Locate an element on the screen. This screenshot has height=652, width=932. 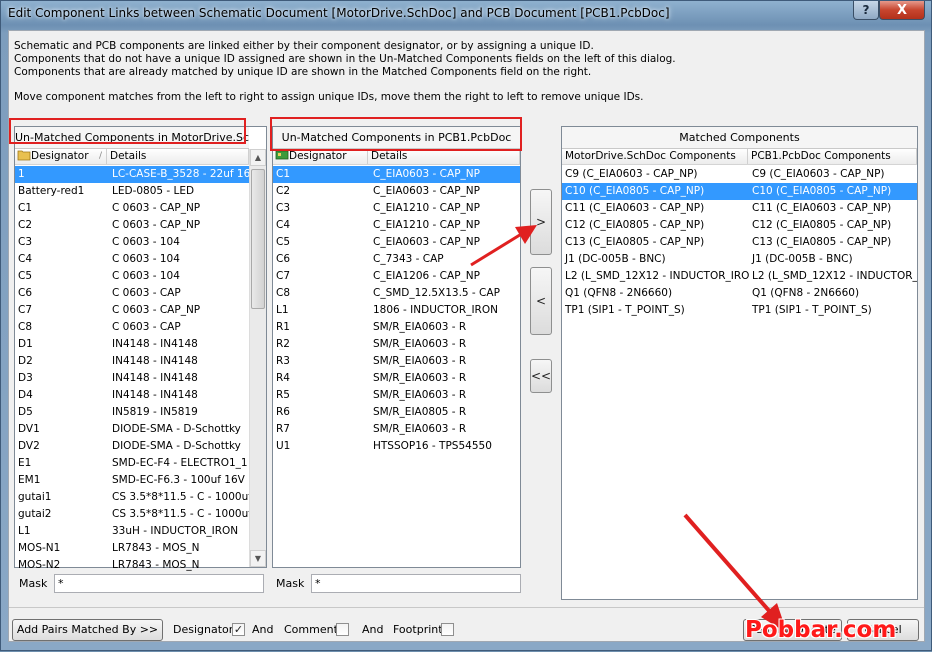
move-all-left-button: << is located at coordinates (541, 376).